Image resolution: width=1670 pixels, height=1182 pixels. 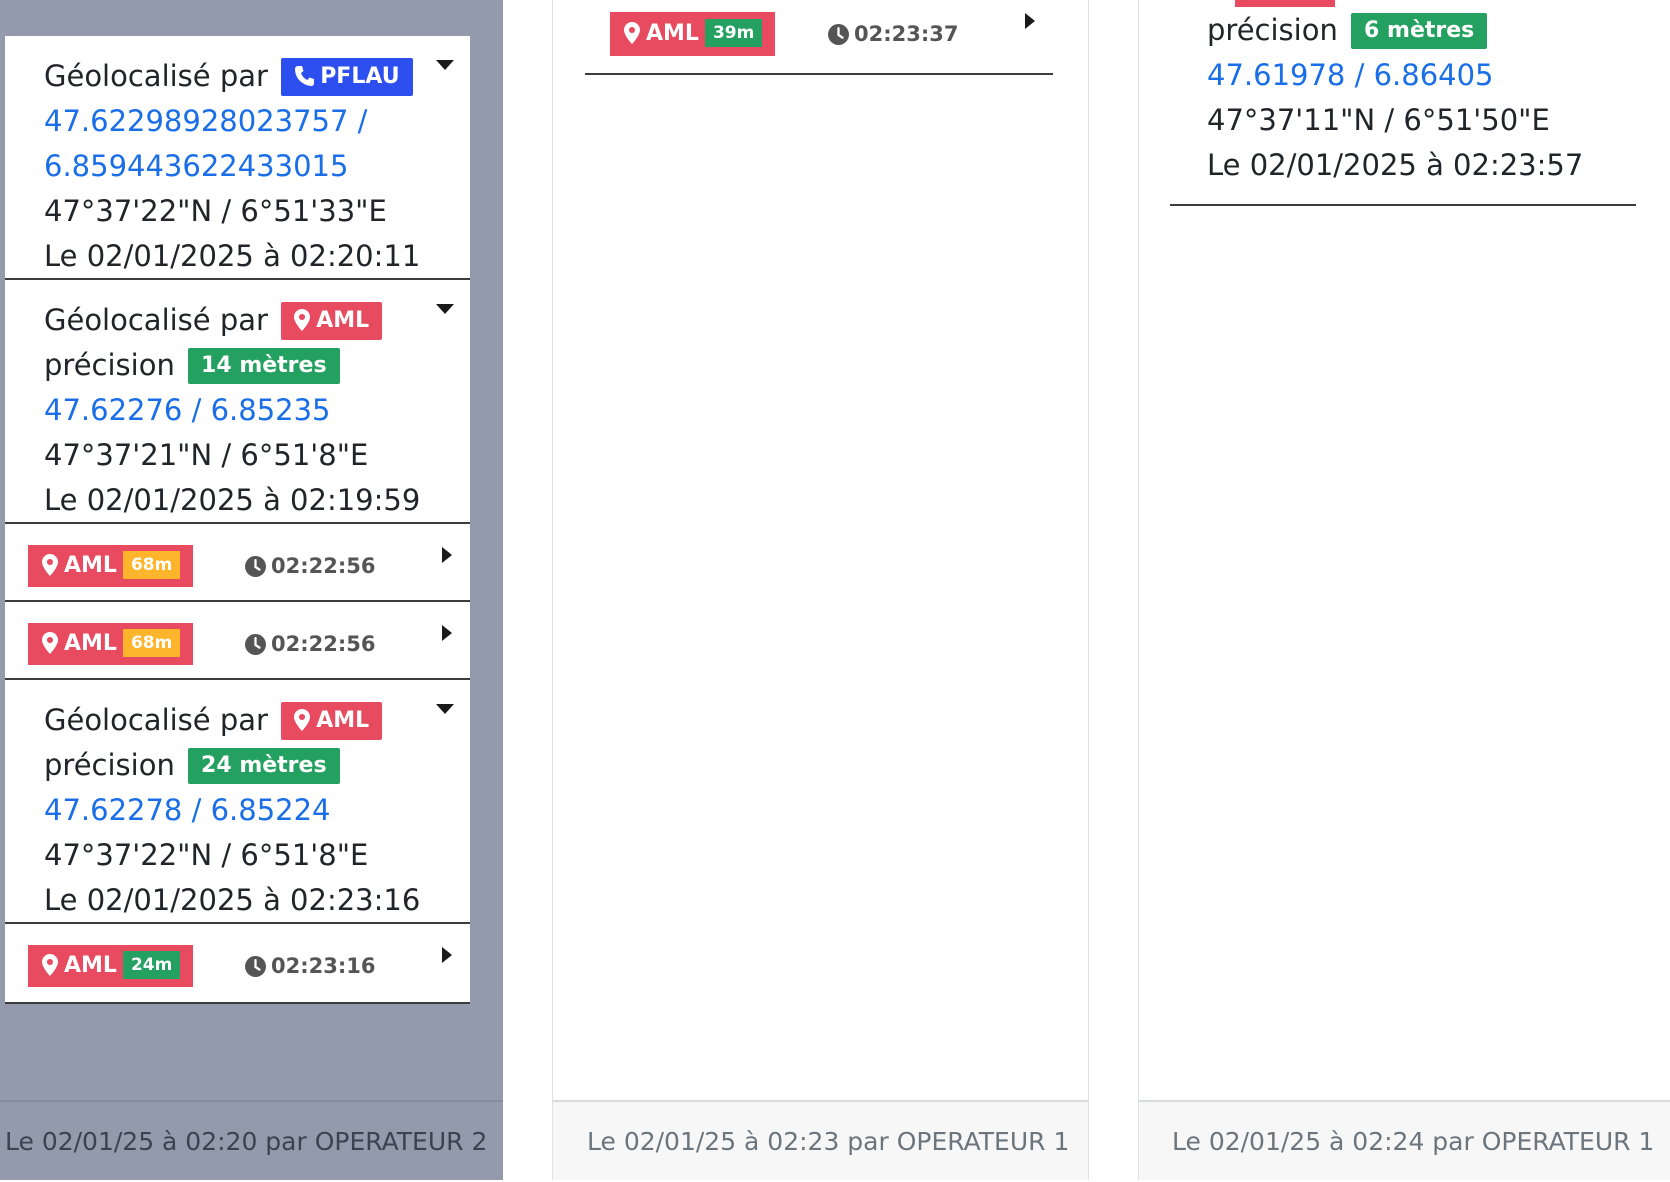 I want to click on panel-footer: Le 02/01/25 à 02:24 par OPERATEUR 1, so click(x=1404, y=1140).